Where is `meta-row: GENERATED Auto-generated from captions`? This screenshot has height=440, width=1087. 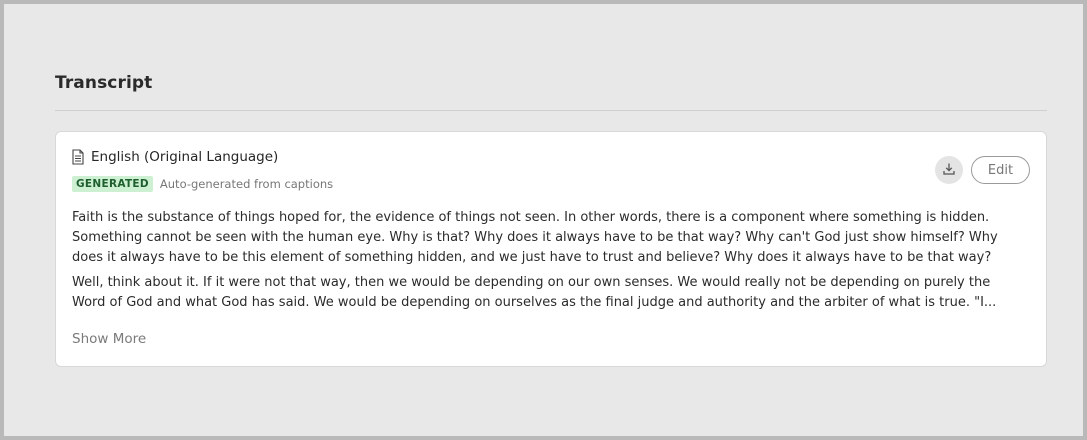 meta-row: GENERATED Auto-generated from captions is located at coordinates (202, 184).